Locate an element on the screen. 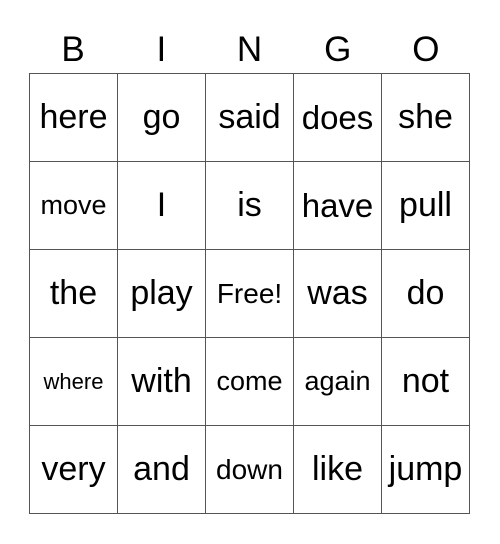 This screenshot has width=500, height=544. bingo-cell: does is located at coordinates (338, 118).